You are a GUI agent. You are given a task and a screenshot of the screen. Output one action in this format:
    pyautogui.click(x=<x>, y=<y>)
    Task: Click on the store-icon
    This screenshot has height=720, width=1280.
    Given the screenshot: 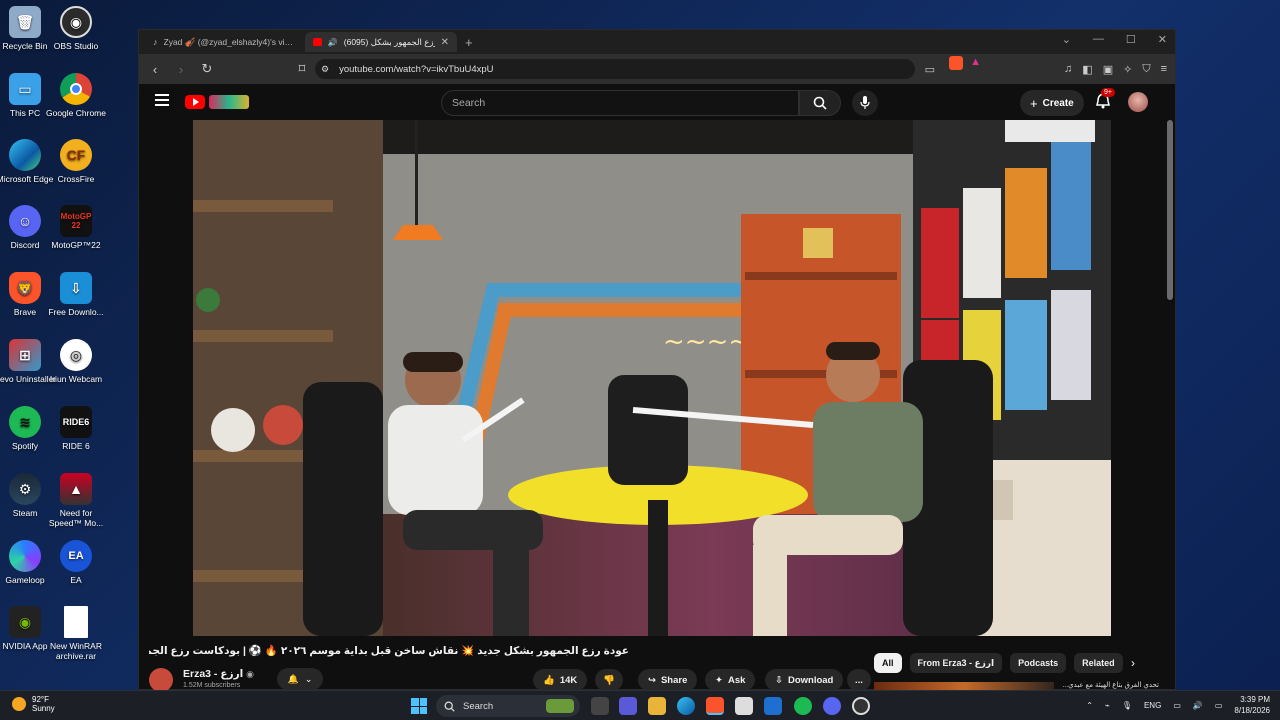 What is the action you would take?
    pyautogui.click(x=744, y=706)
    